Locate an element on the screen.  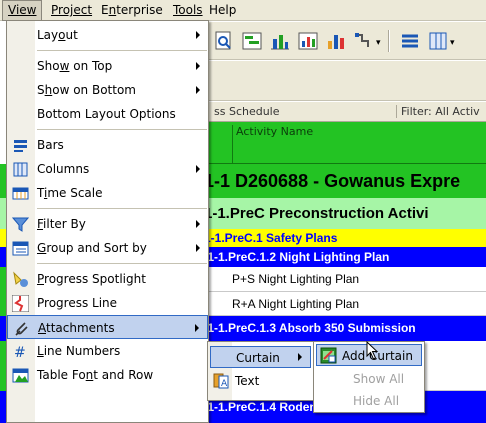
resource-profile-icon is located at coordinates (336, 41).